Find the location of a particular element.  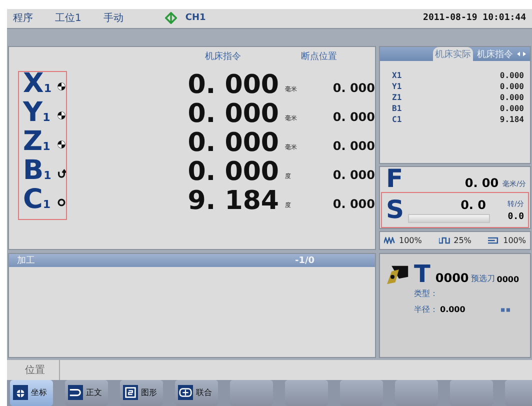

circle-icon is located at coordinates (61, 203).